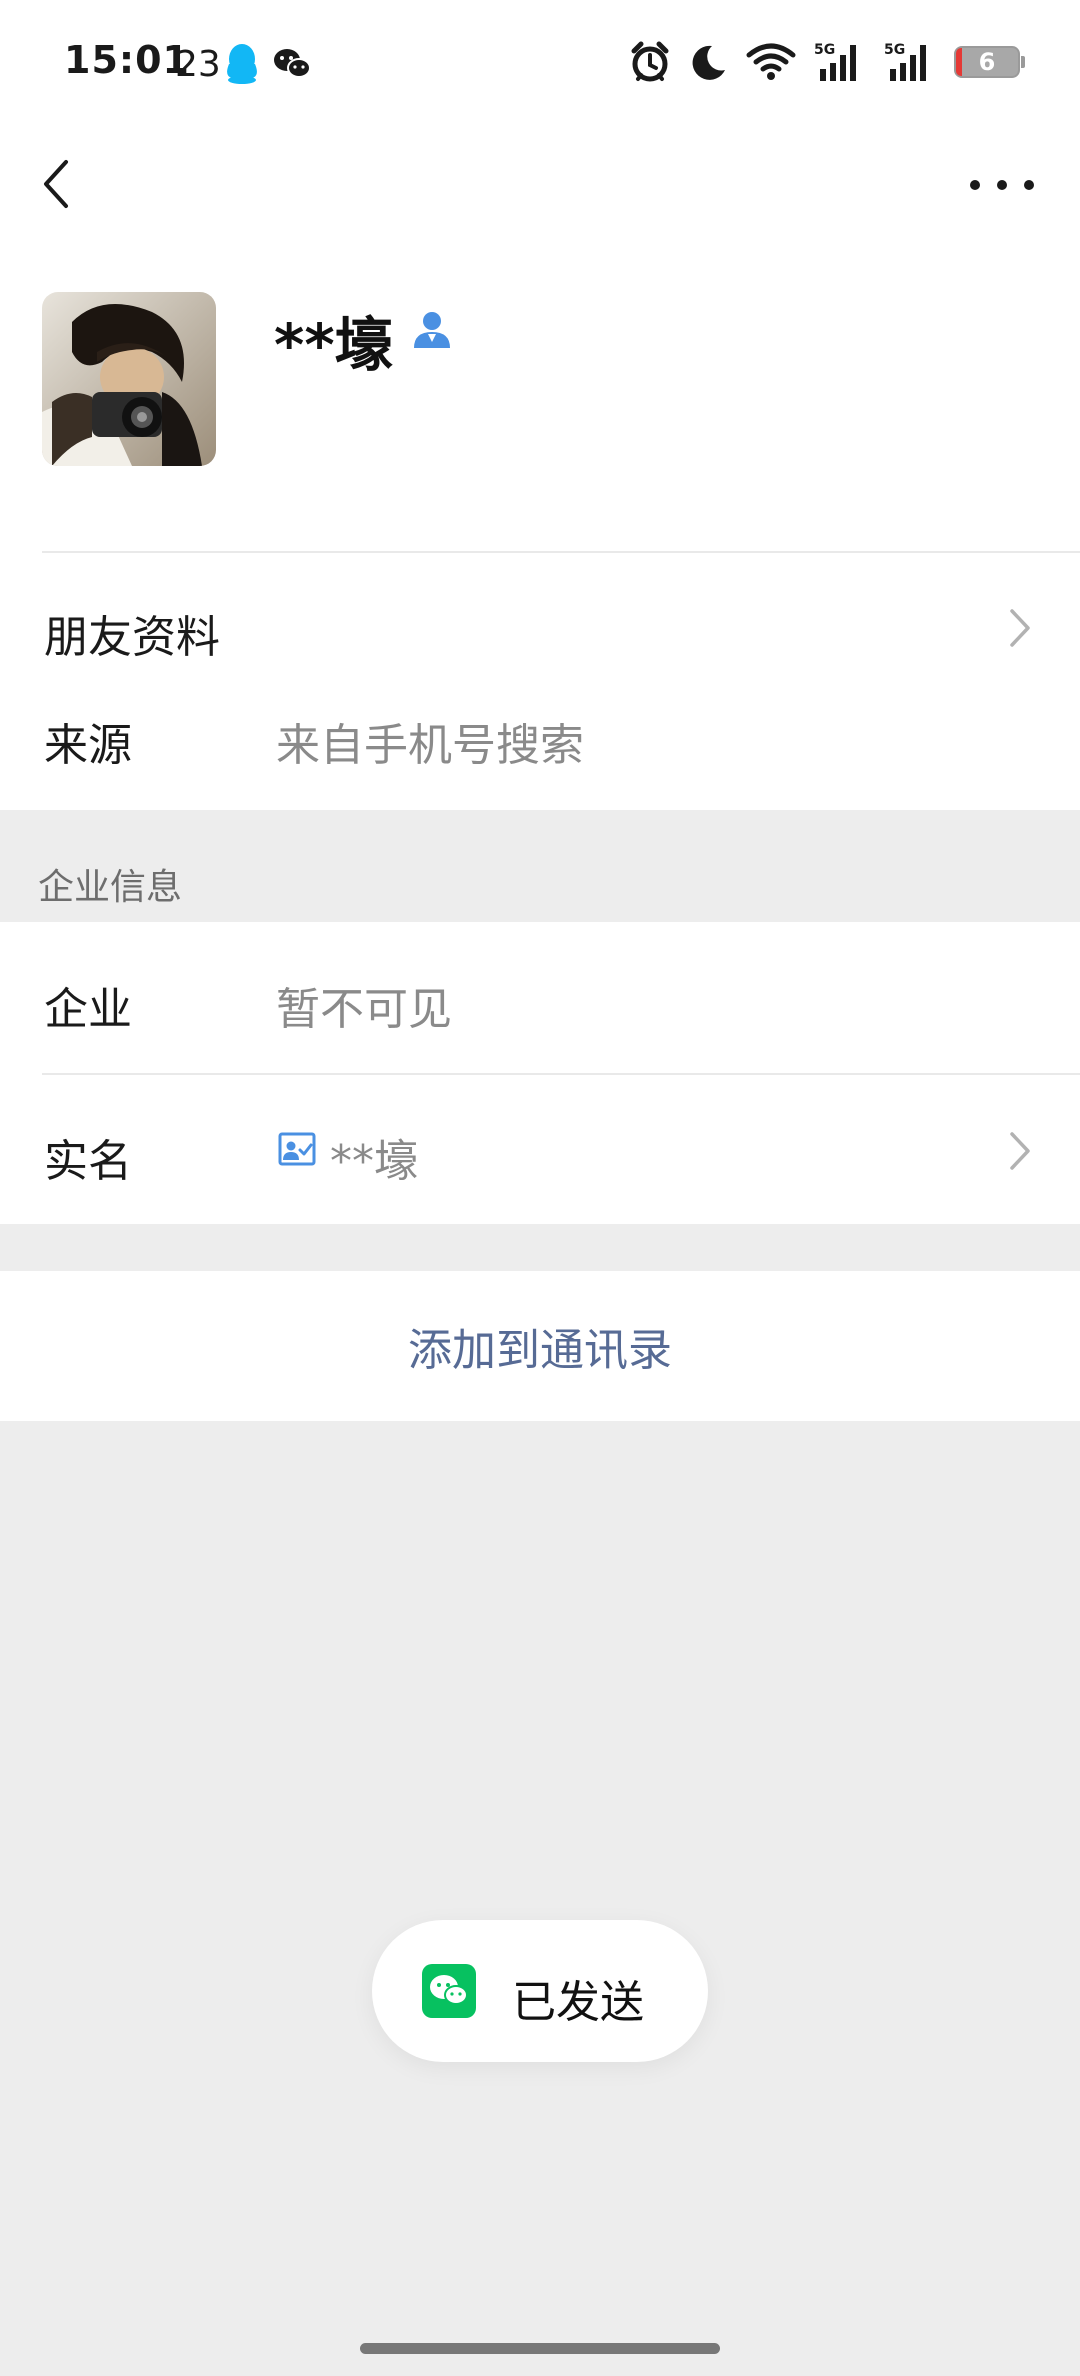 The image size is (1080, 2376). Describe the element at coordinates (430, 745) in the screenshot. I see `source-value: 来自手机号搜索` at that location.